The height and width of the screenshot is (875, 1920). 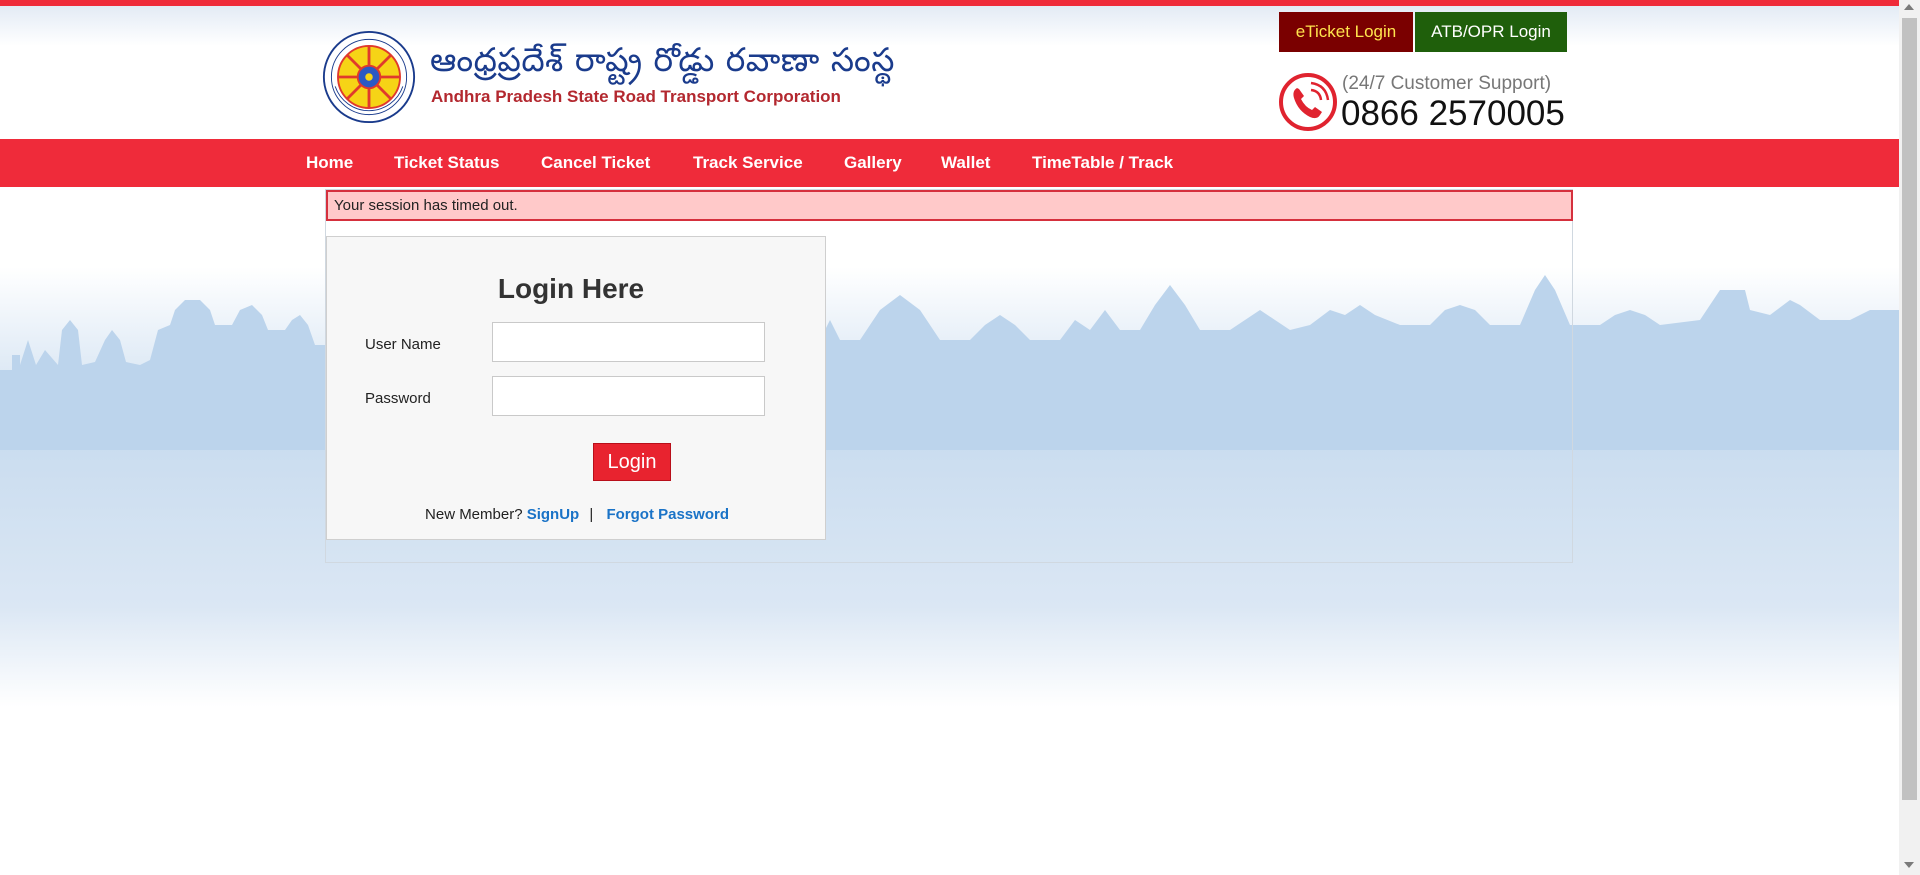 I want to click on nav-wallet: Wallet, so click(x=965, y=163).